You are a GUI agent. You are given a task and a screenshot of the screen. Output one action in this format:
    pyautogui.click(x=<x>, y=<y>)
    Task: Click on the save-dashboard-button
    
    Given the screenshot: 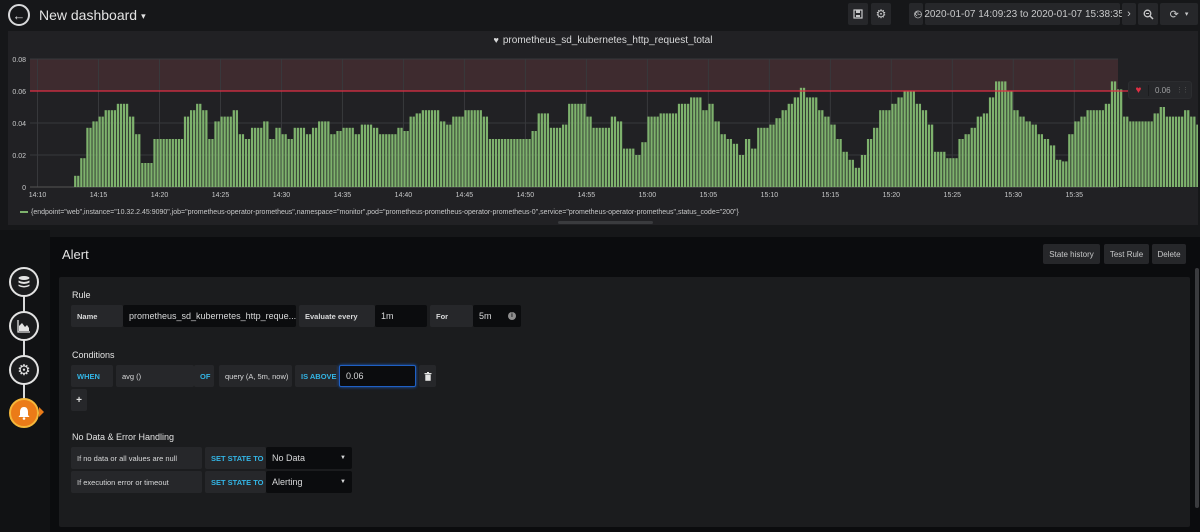 What is the action you would take?
    pyautogui.click(x=858, y=14)
    